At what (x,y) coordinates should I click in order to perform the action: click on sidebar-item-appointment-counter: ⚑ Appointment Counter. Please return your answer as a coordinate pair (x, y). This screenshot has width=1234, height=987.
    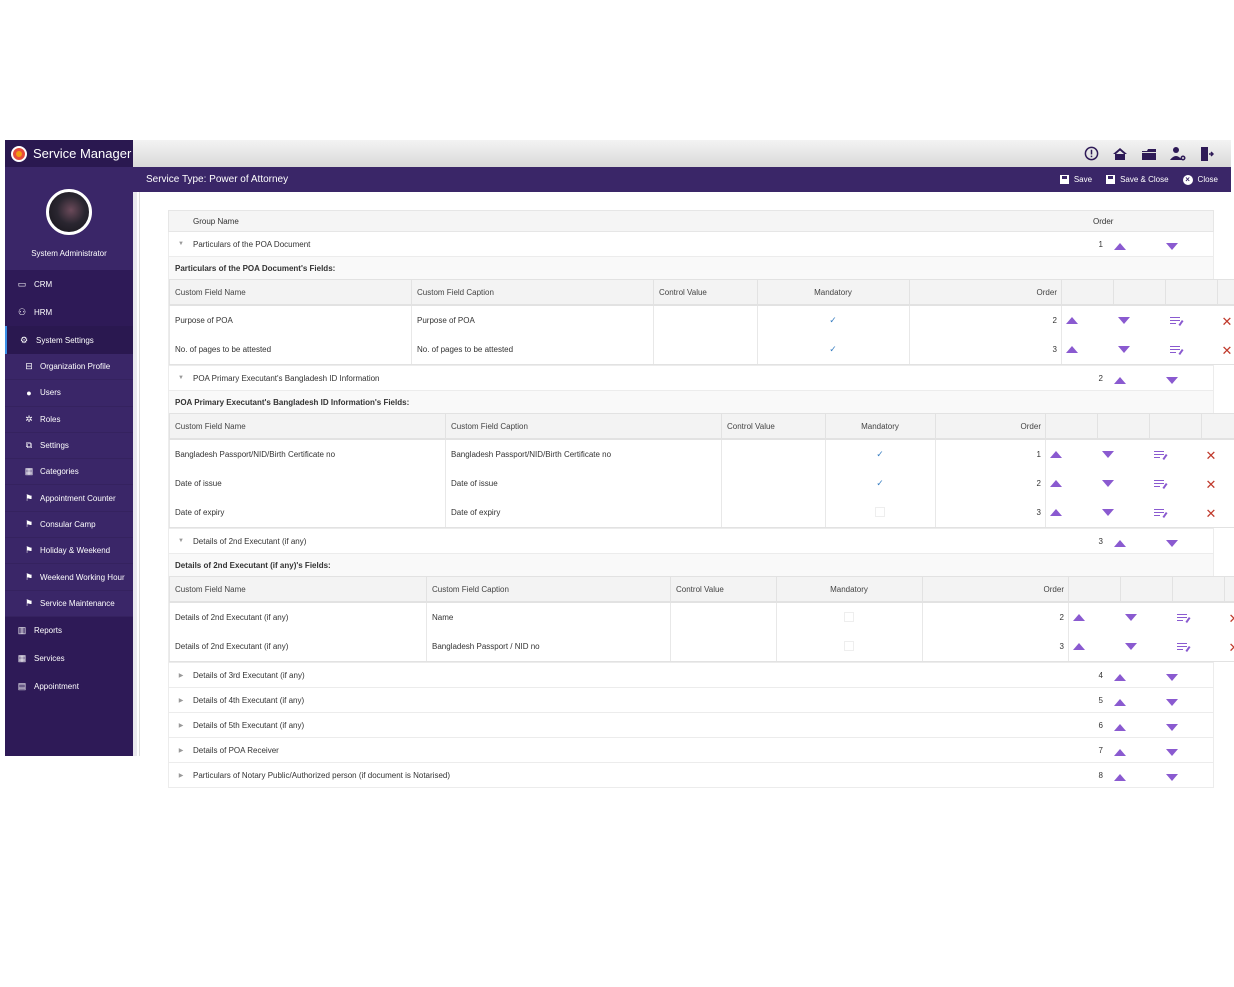
    Looking at the image, I should click on (69, 498).